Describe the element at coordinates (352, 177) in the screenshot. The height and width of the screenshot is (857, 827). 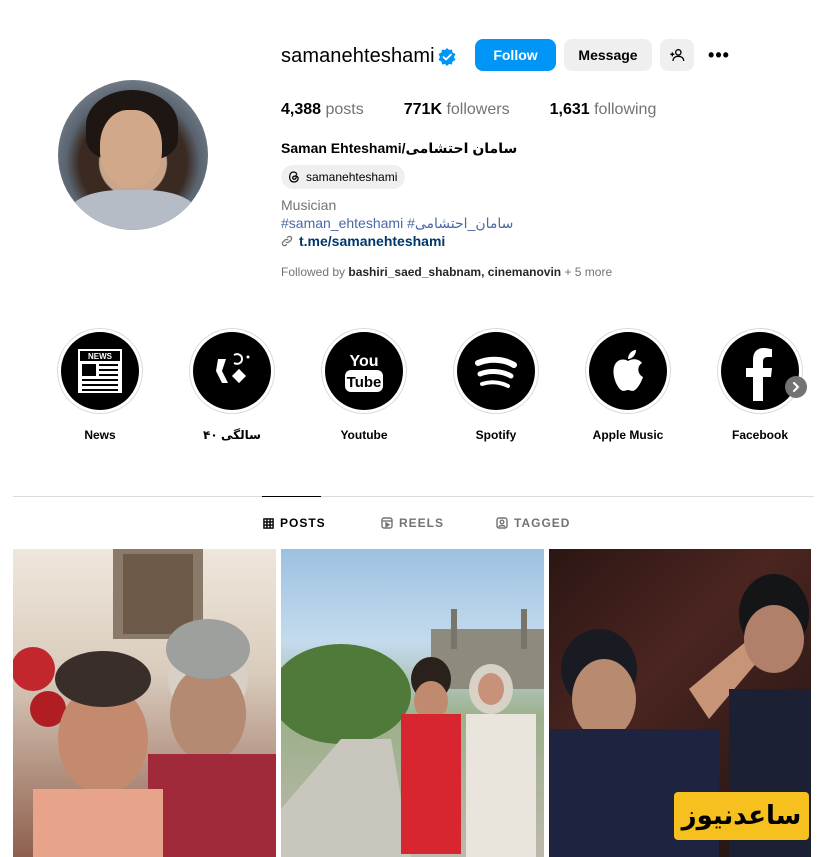
I see `threads-handle: samanehteshami` at that location.